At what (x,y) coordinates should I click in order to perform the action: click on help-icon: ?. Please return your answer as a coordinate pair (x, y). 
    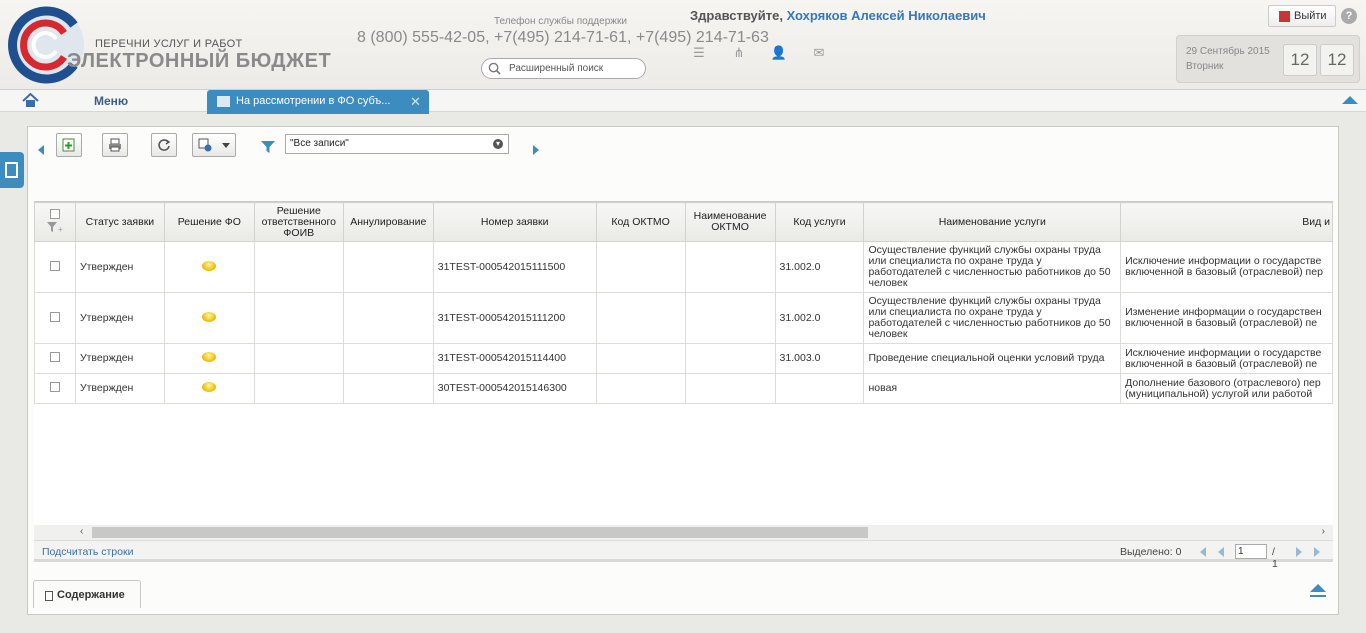
    Looking at the image, I should click on (1349, 16).